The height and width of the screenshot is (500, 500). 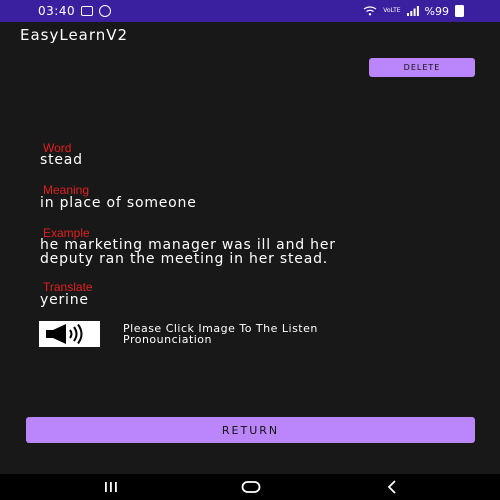 I want to click on recents-icon, so click(x=111, y=487).